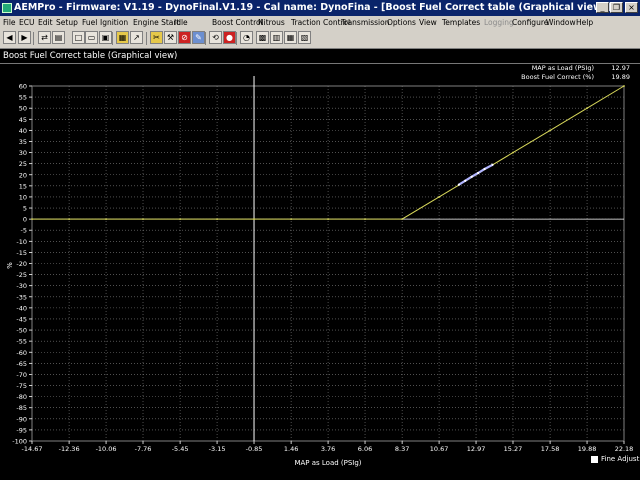 Image resolution: width=640 pixels, height=480 pixels. Describe the element at coordinates (499, 22) in the screenshot. I see `menu-item-logging: Logging` at that location.